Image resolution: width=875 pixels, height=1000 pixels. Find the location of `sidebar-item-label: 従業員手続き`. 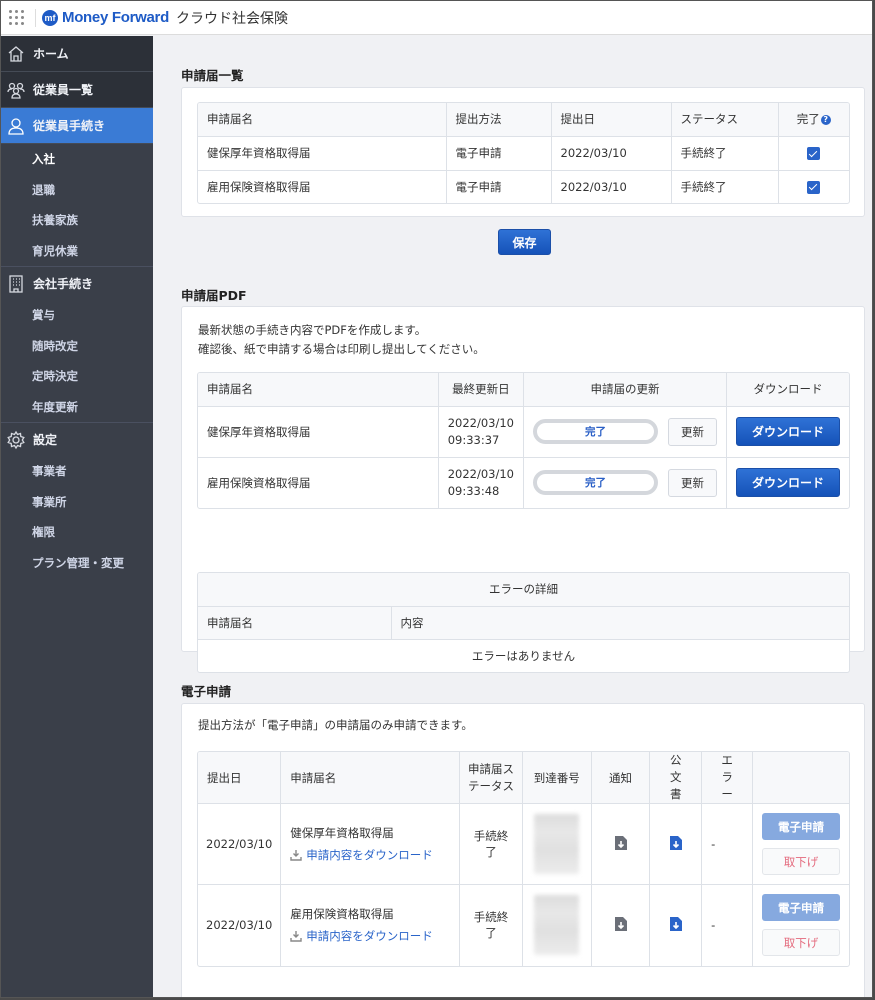

sidebar-item-label: 従業員手続き is located at coordinates (69, 126).